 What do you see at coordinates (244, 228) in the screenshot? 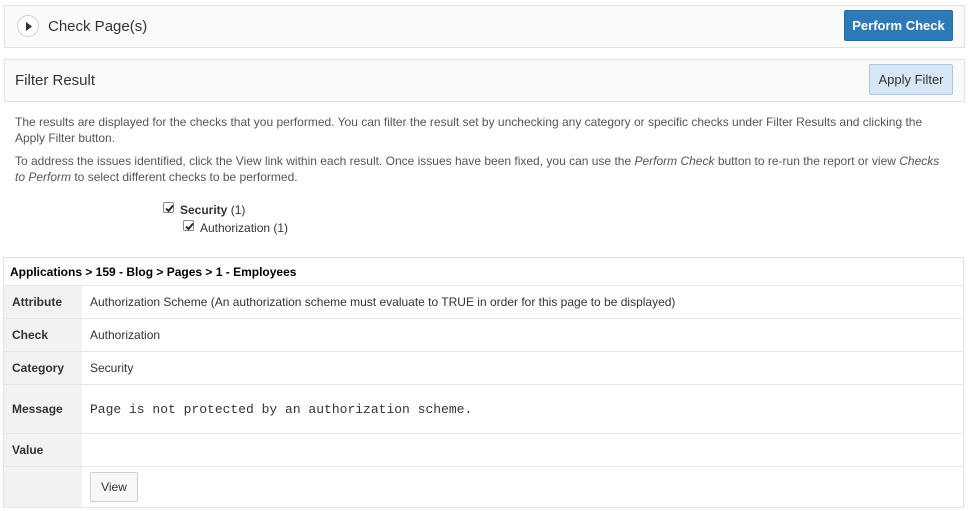
I see `authorization-filter-label: Authorization (1)` at bounding box center [244, 228].